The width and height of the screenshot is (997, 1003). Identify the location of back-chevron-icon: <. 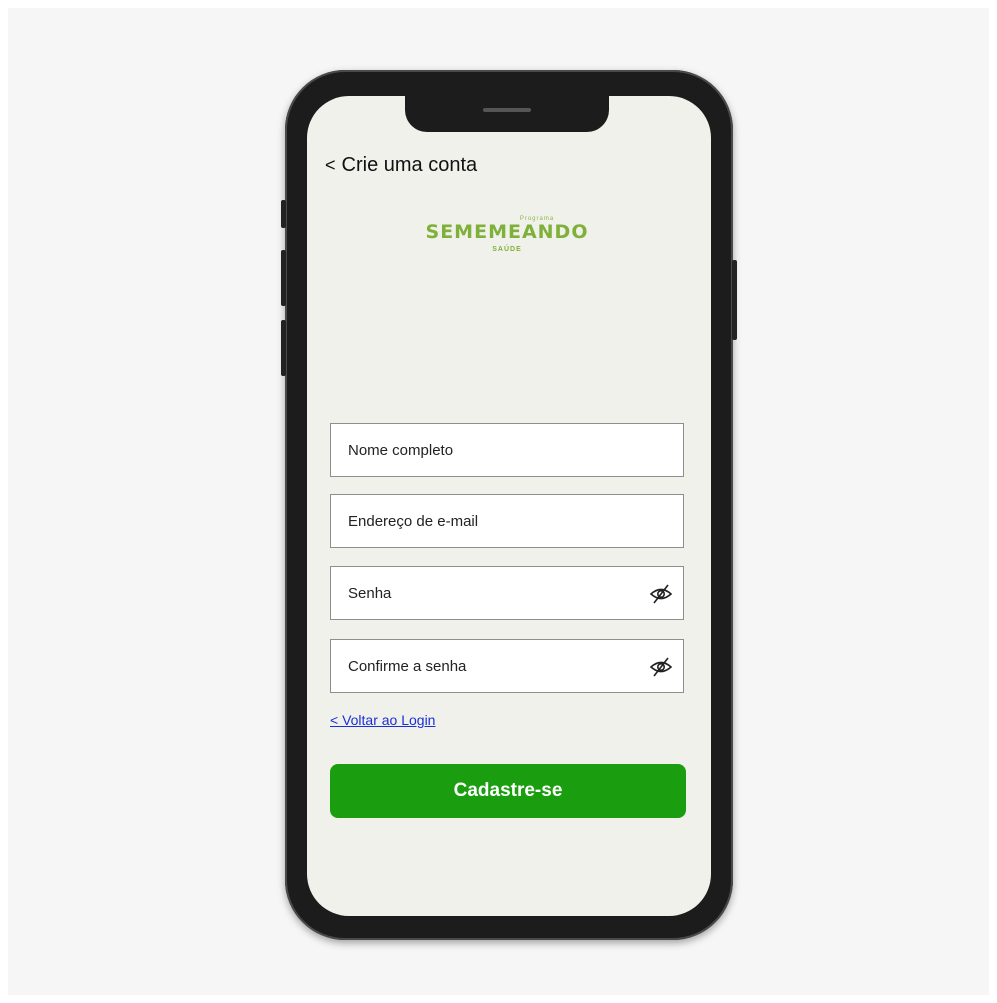
(330, 165).